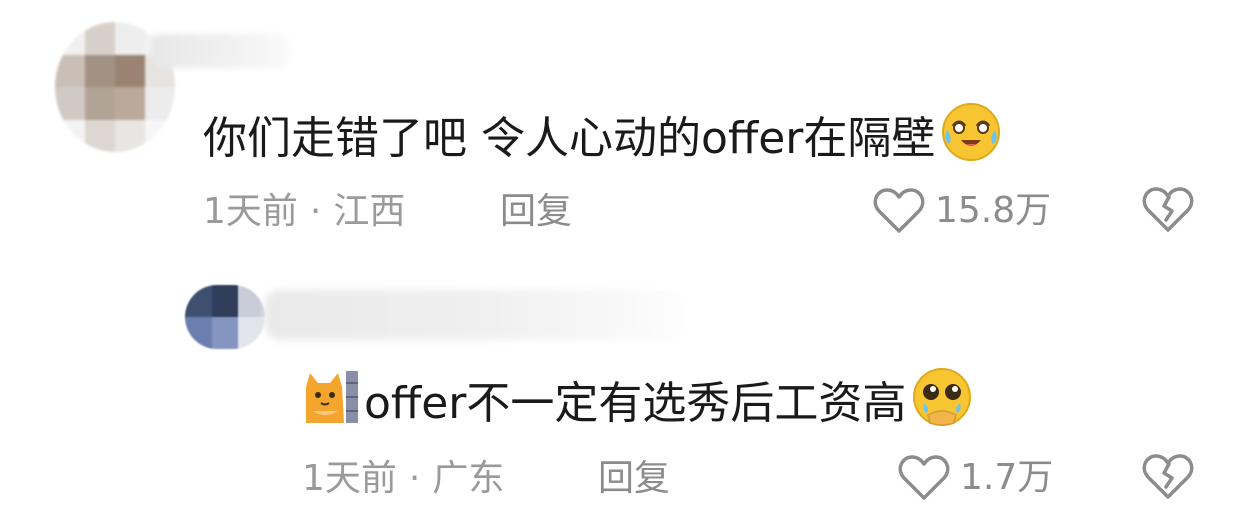 This screenshot has height=529, width=1260. I want to click on cat-peeking-emoji-icon, so click(331, 404).